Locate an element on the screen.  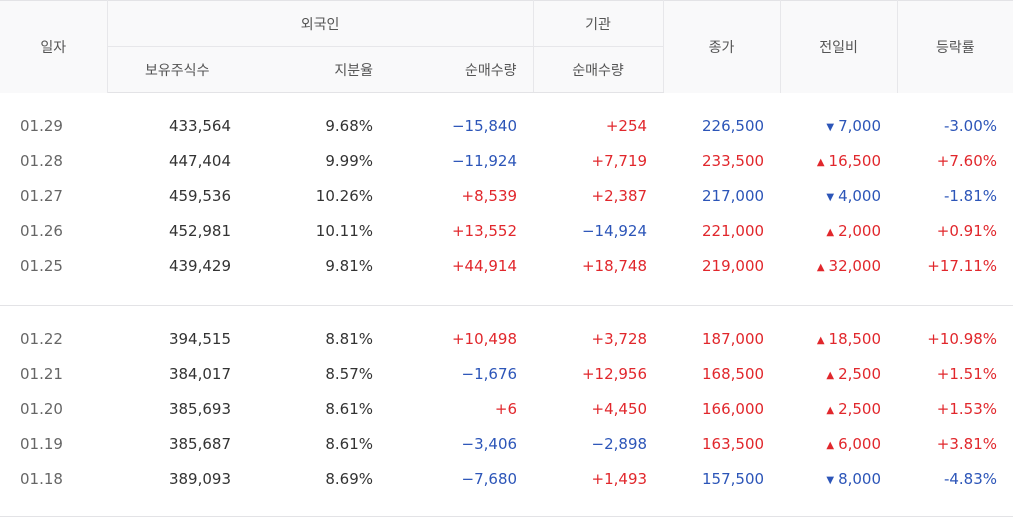
institution-net-cell: +3,728 is located at coordinates (619, 338).